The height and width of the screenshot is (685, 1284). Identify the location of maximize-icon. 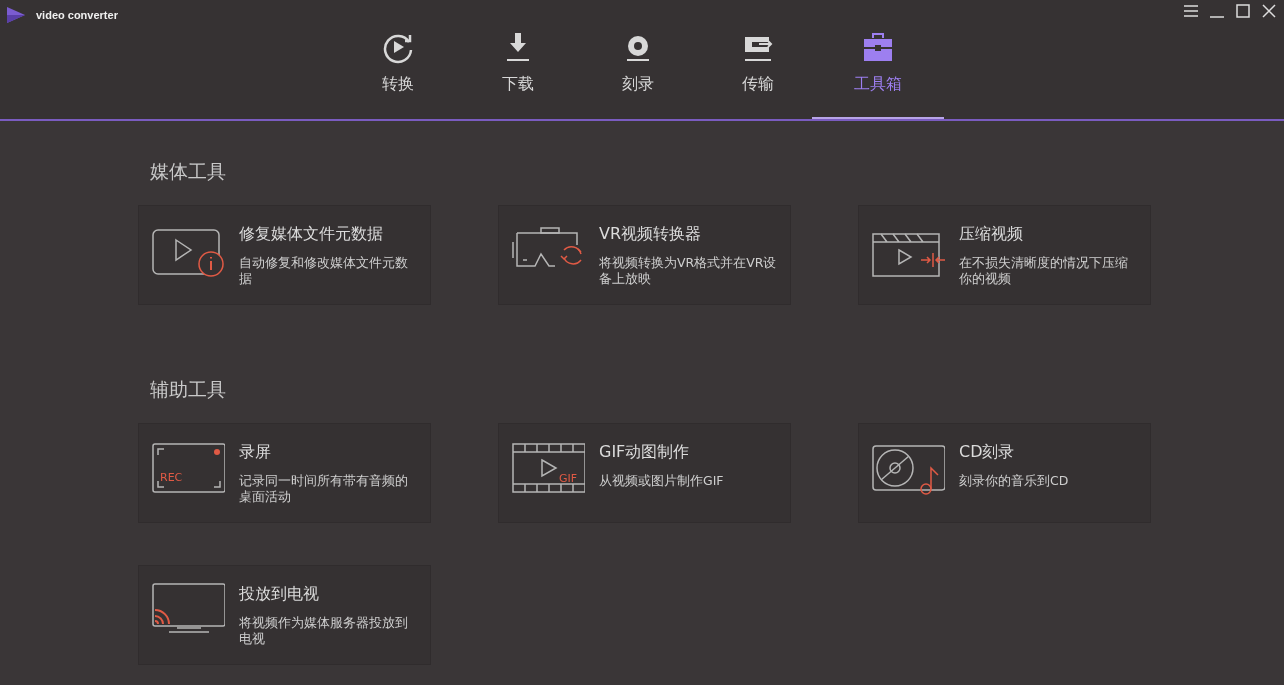
(1243, 11).